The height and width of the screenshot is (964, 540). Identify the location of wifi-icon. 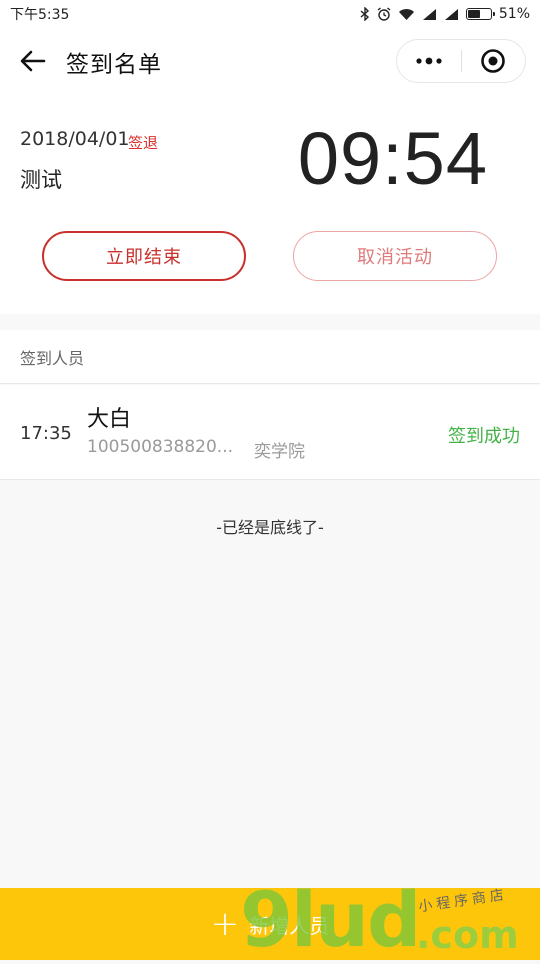
(406, 14).